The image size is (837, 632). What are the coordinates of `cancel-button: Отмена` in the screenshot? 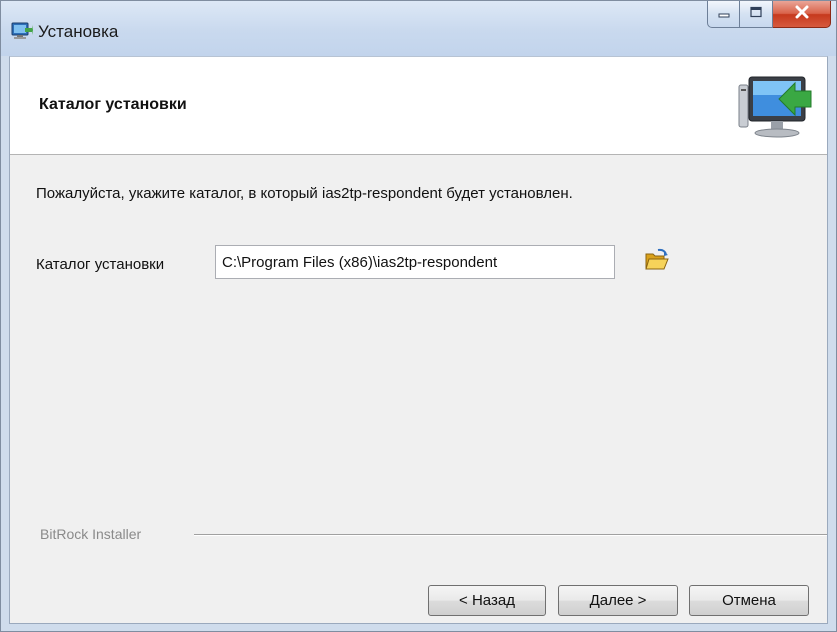 It's located at (749, 600).